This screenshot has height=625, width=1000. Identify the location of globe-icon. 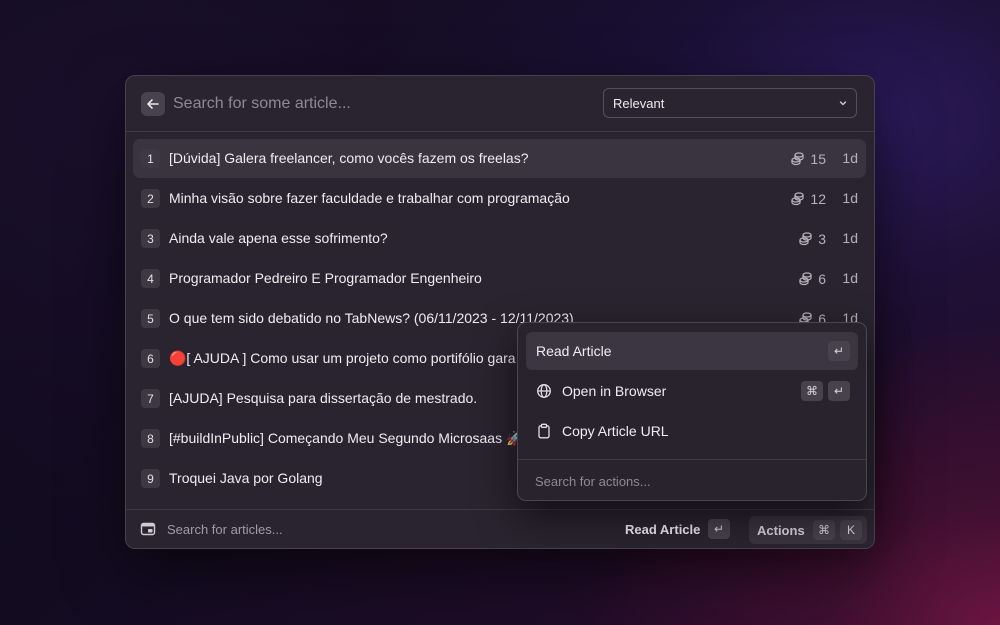
(544, 391).